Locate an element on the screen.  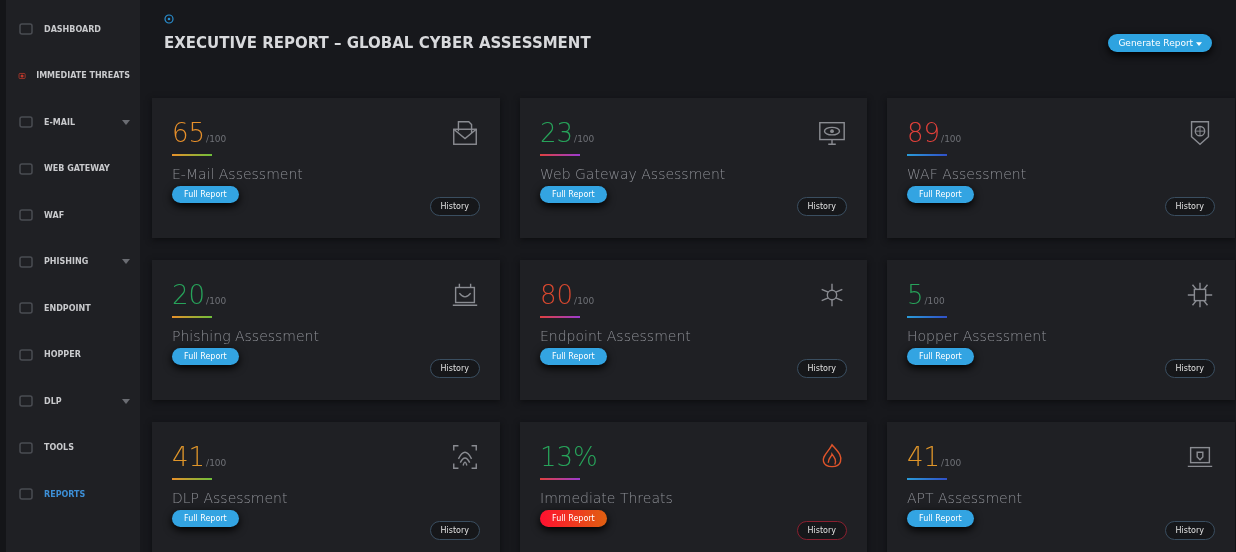
score-value: 89 is located at coordinates (924, 133).